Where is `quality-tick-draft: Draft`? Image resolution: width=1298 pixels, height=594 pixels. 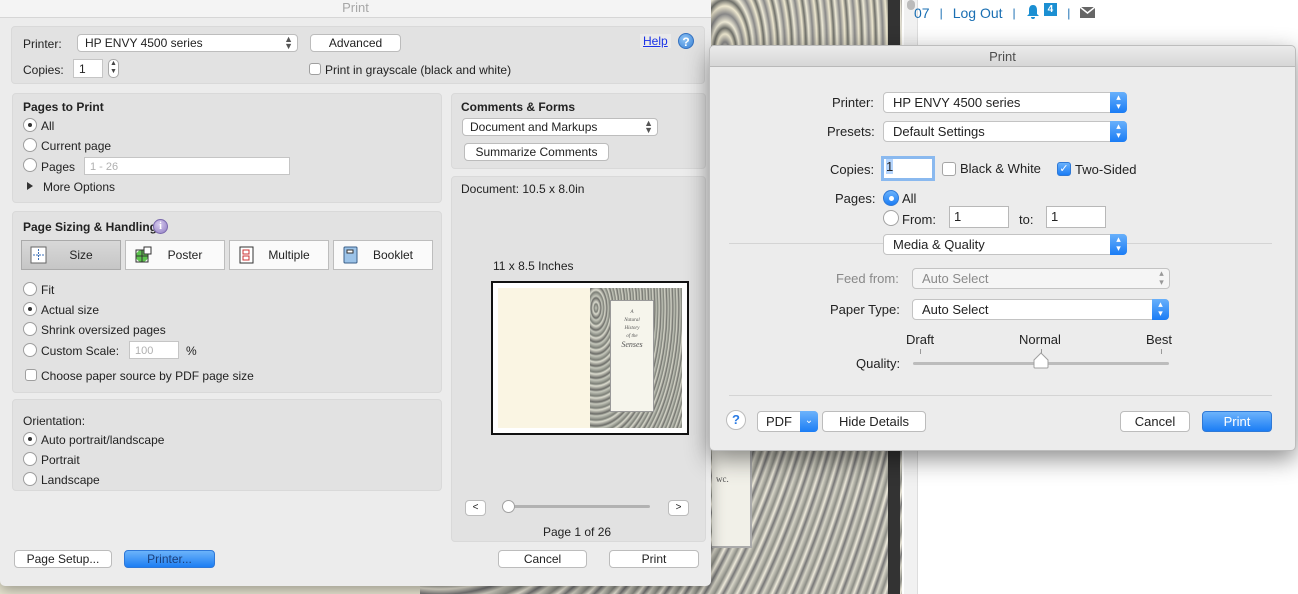 quality-tick-draft: Draft is located at coordinates (920, 339).